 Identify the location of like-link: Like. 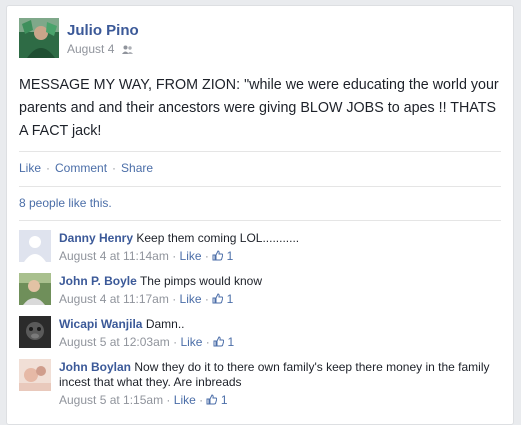
(30, 168).